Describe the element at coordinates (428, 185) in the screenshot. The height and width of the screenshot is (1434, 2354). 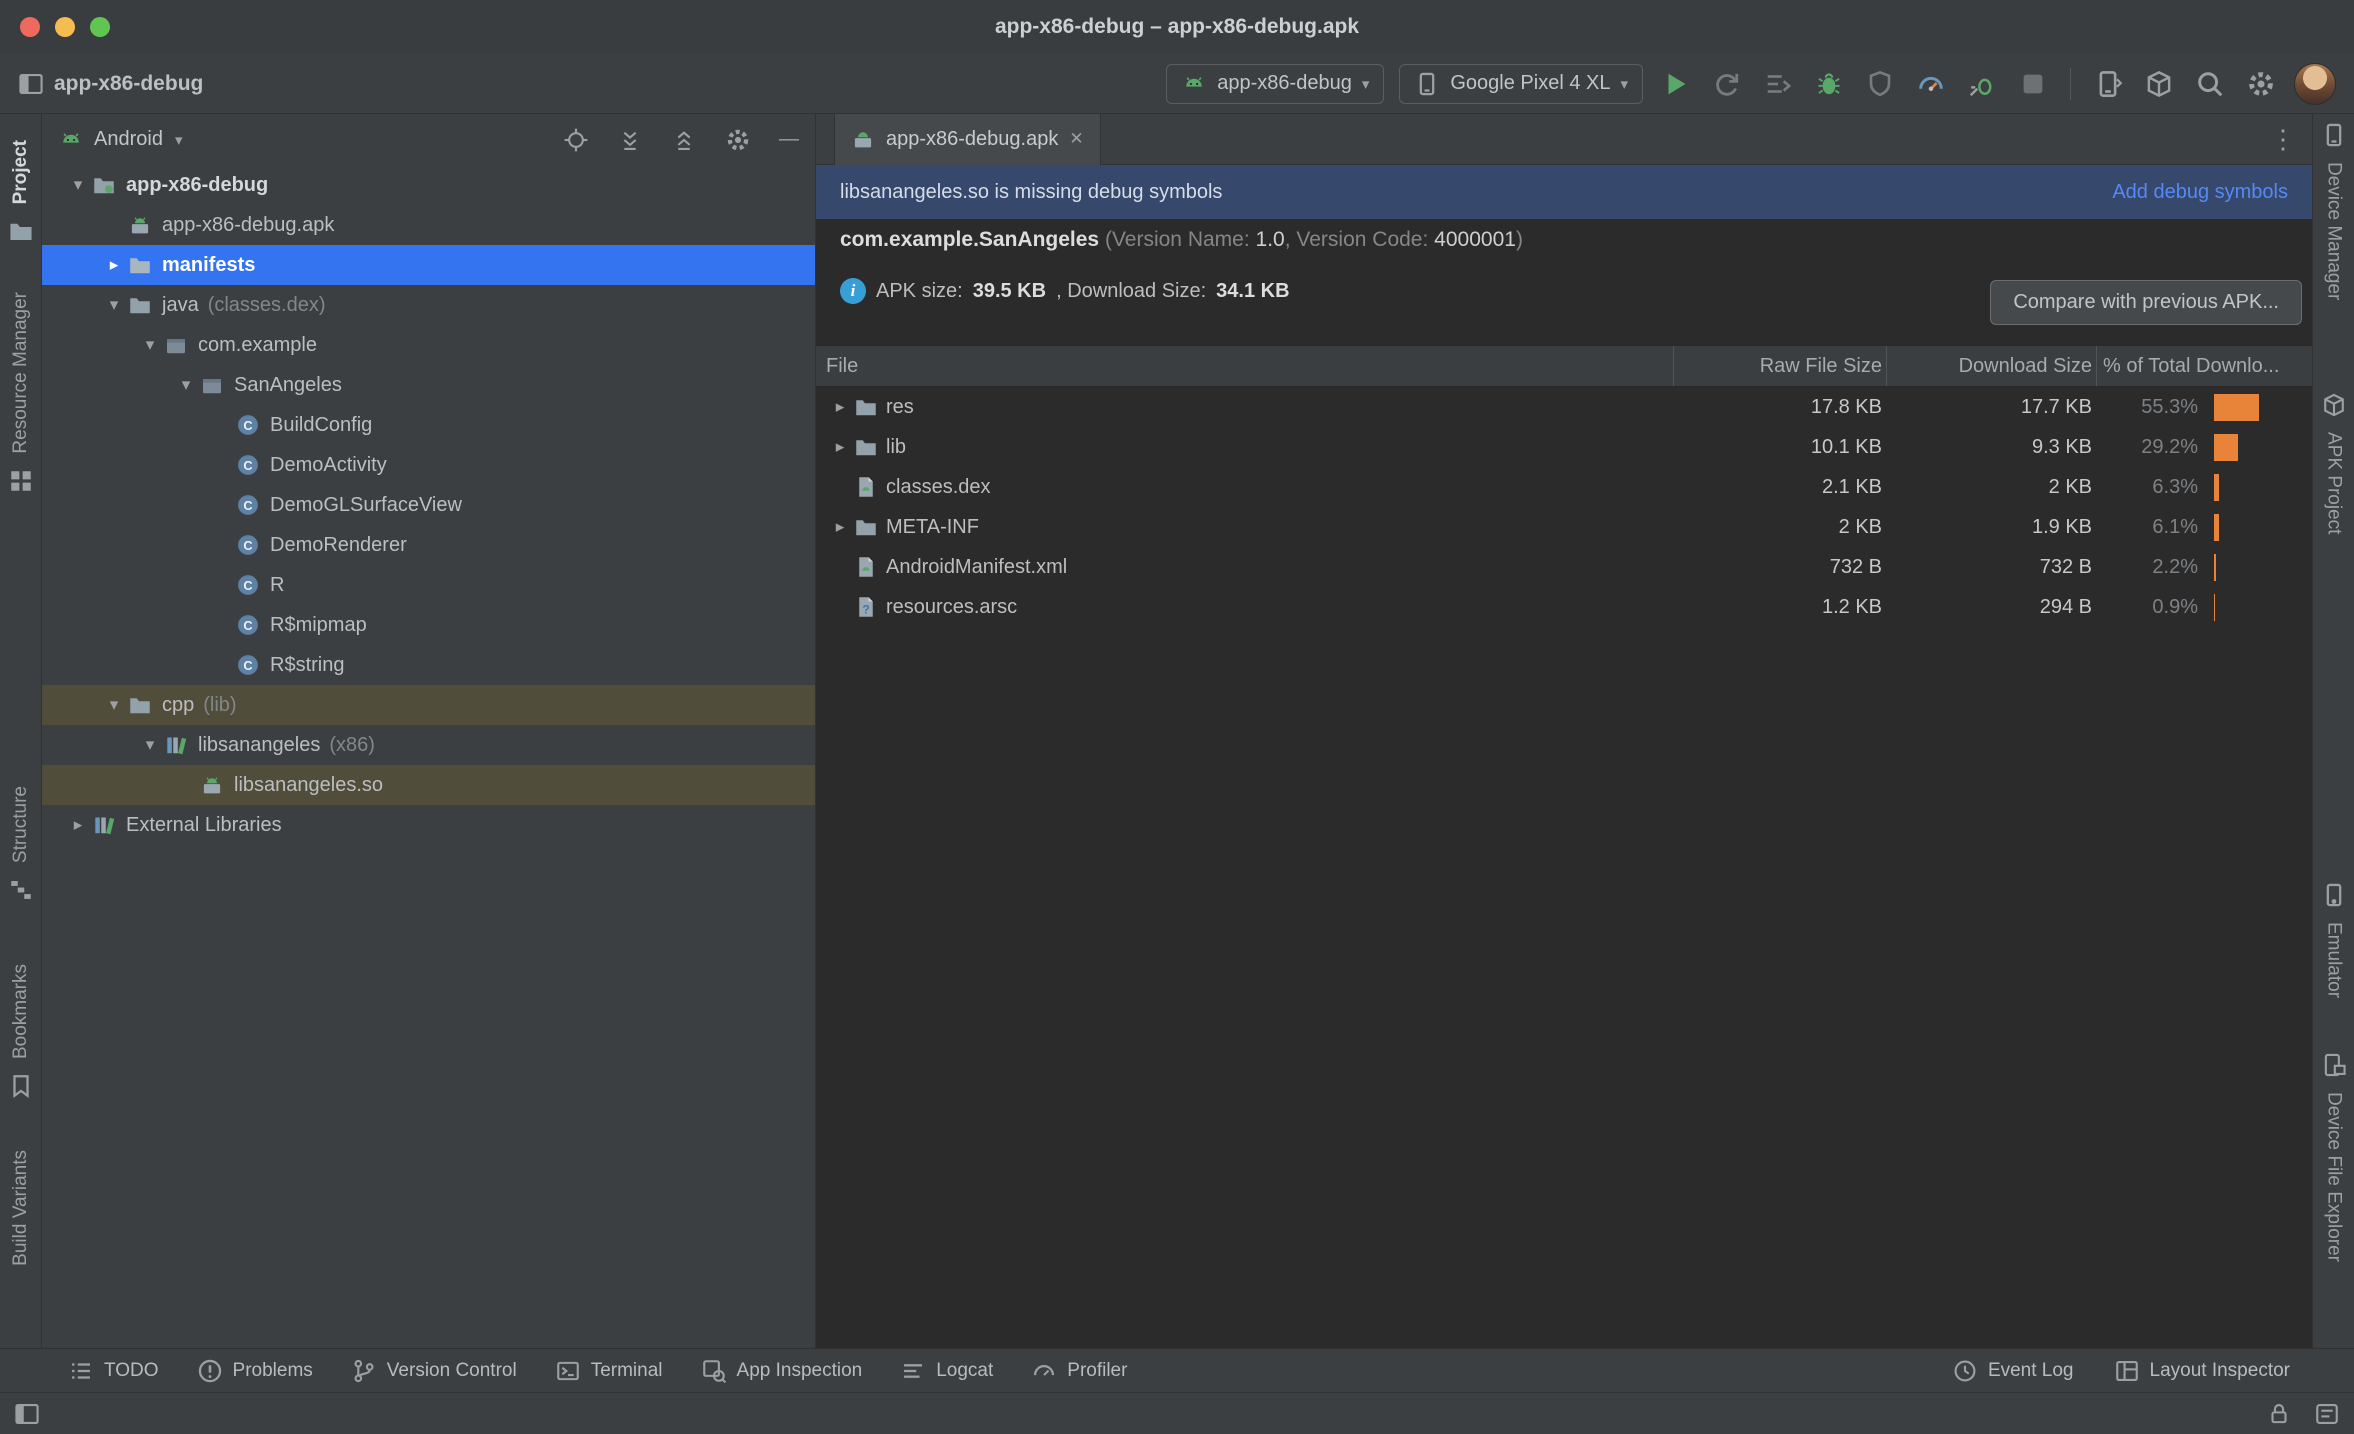
I see `tree-item-app-x86-debug: ▾ app-x86-debug` at that location.